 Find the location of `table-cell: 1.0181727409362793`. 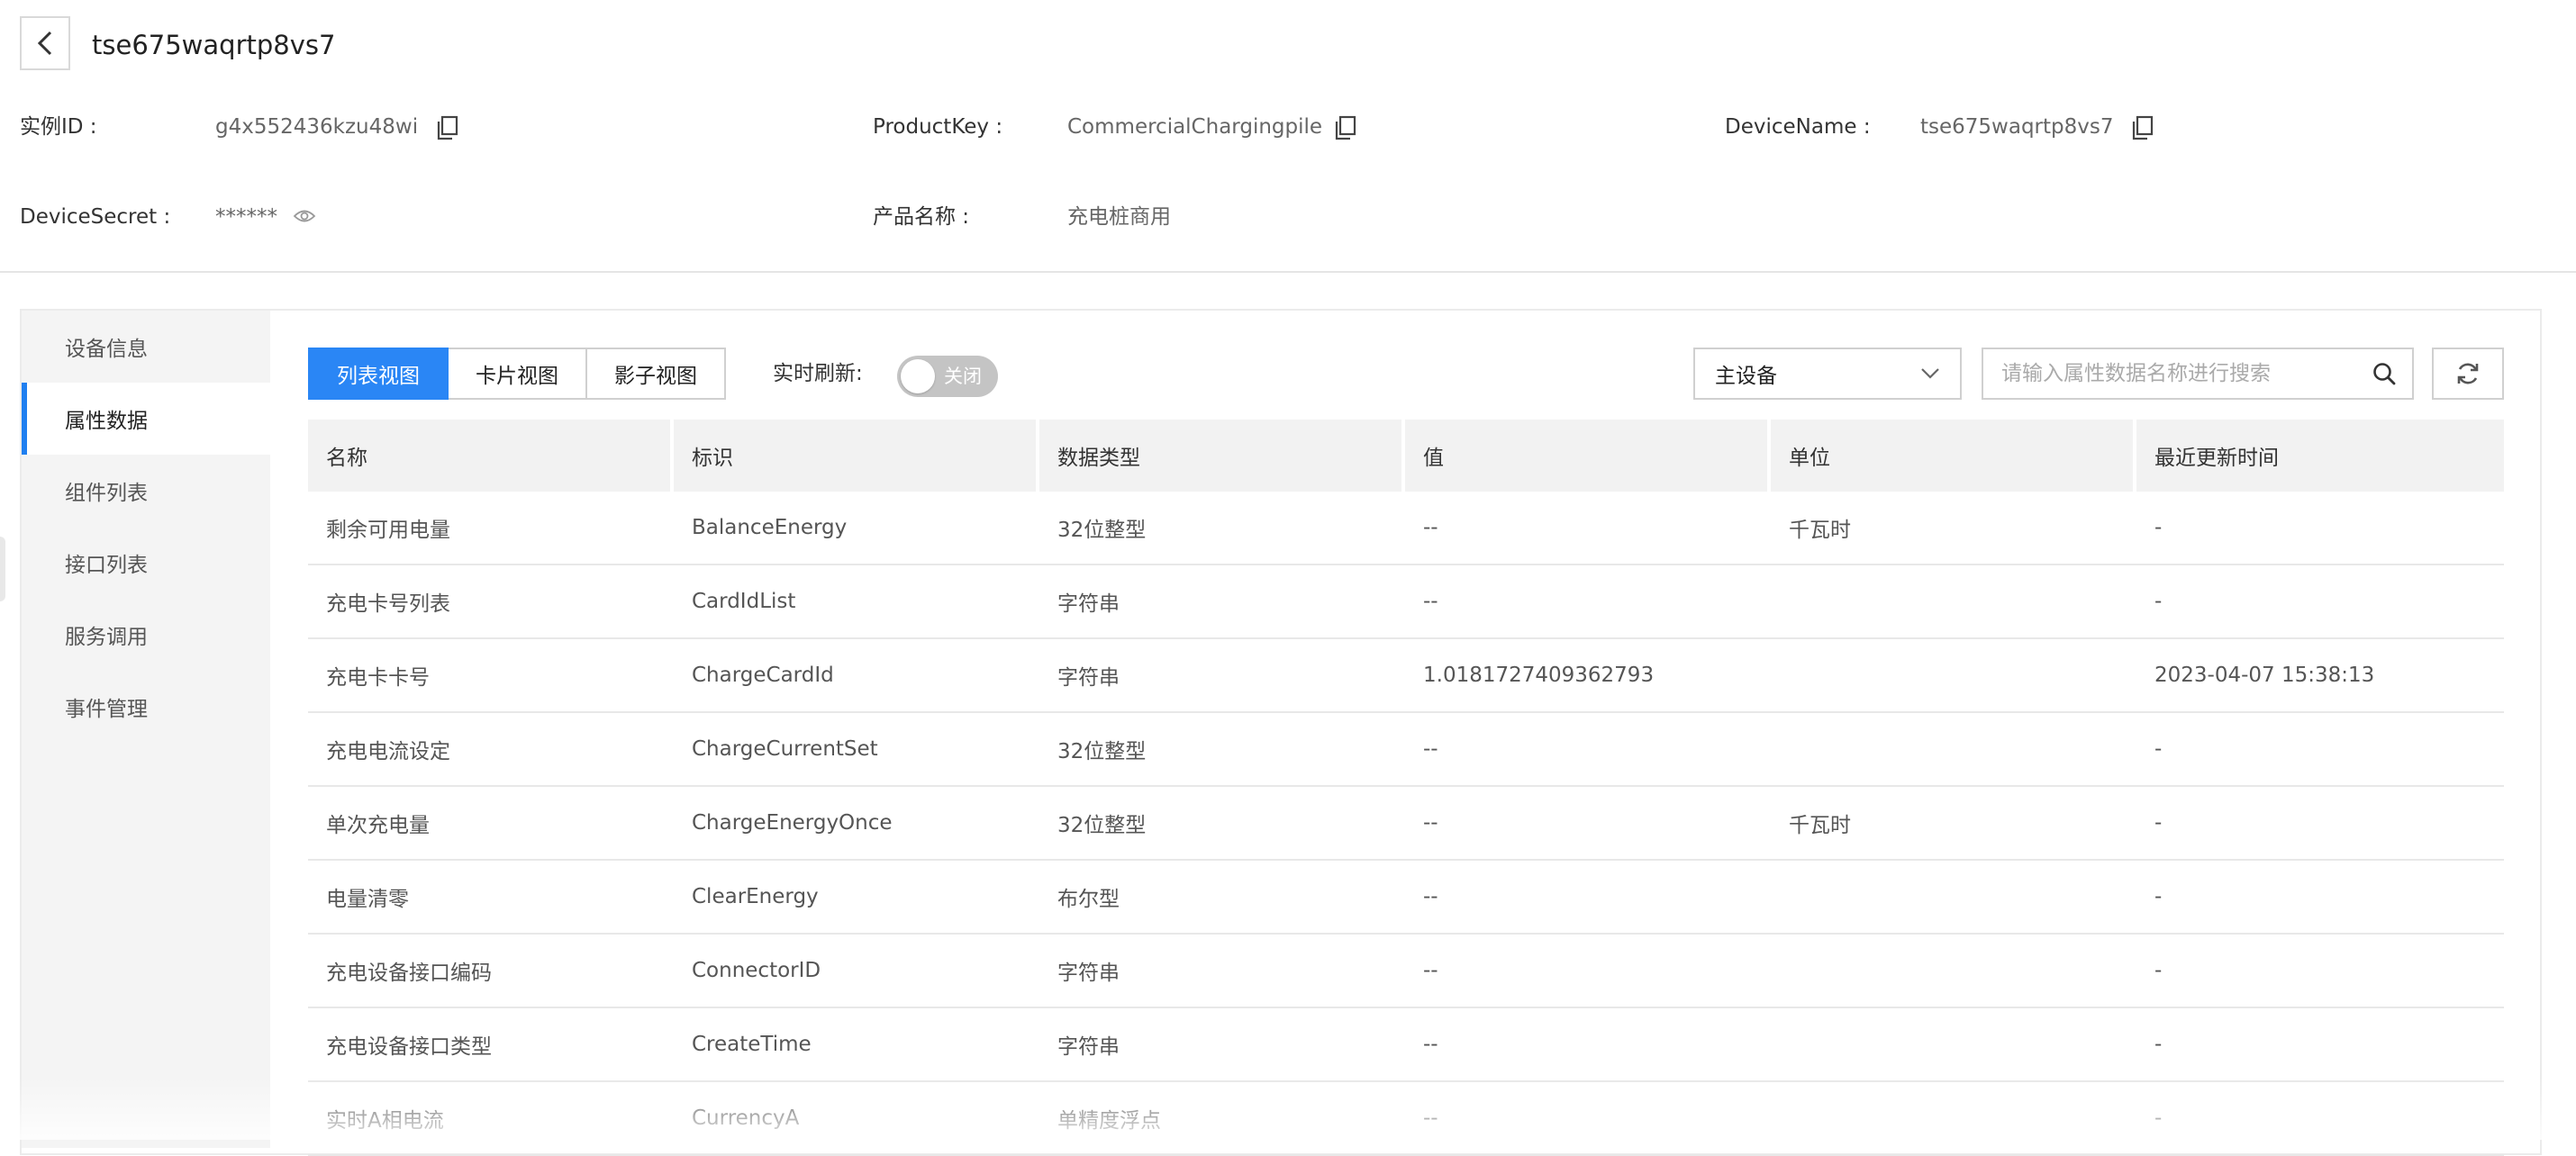

table-cell: 1.0181727409362793 is located at coordinates (1539, 675).